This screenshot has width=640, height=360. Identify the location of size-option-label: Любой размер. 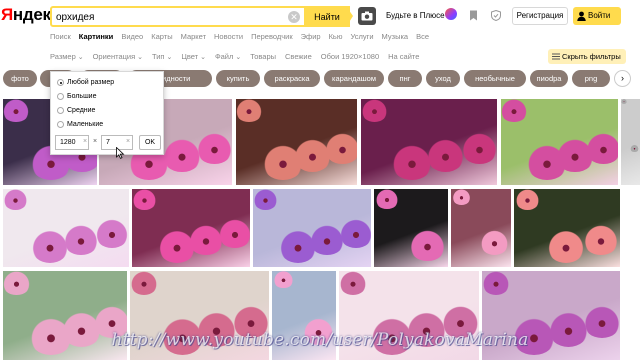
(91, 82).